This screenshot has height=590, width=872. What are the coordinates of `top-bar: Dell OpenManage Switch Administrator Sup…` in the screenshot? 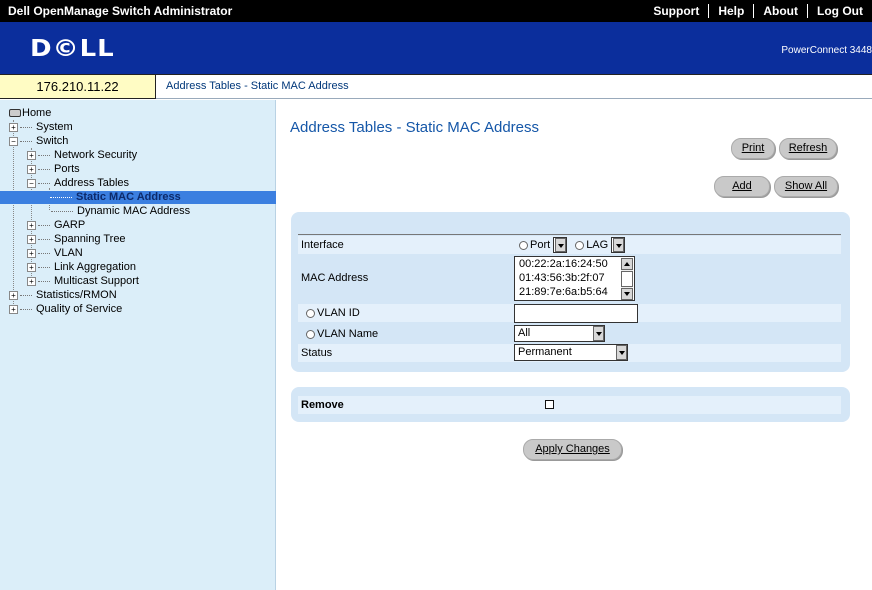 It's located at (436, 11).